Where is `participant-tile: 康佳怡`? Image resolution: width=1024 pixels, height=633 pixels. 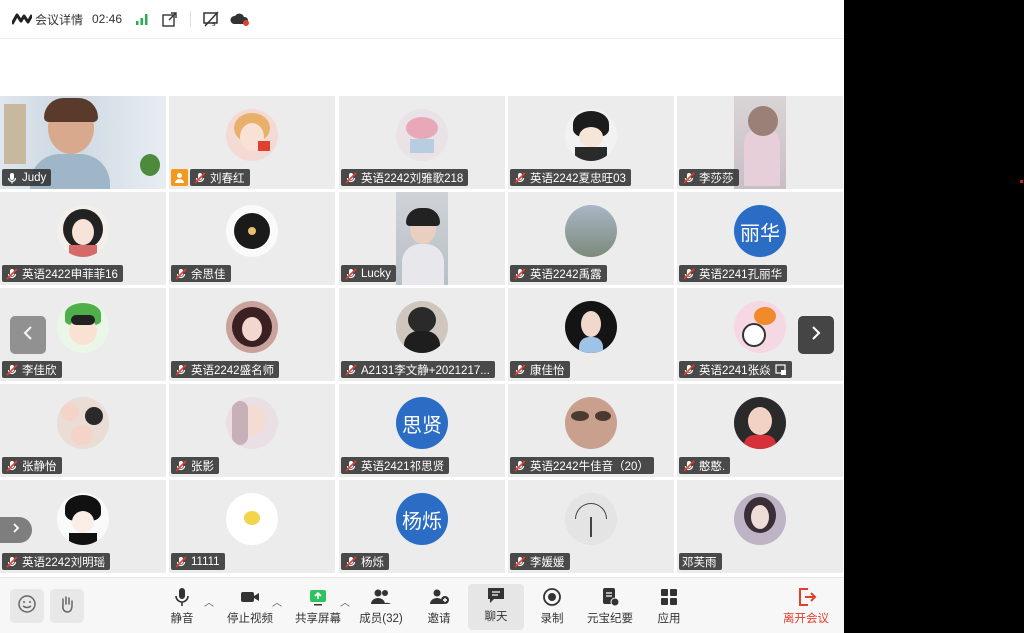
participant-tile: 康佳怡 is located at coordinates (591, 334).